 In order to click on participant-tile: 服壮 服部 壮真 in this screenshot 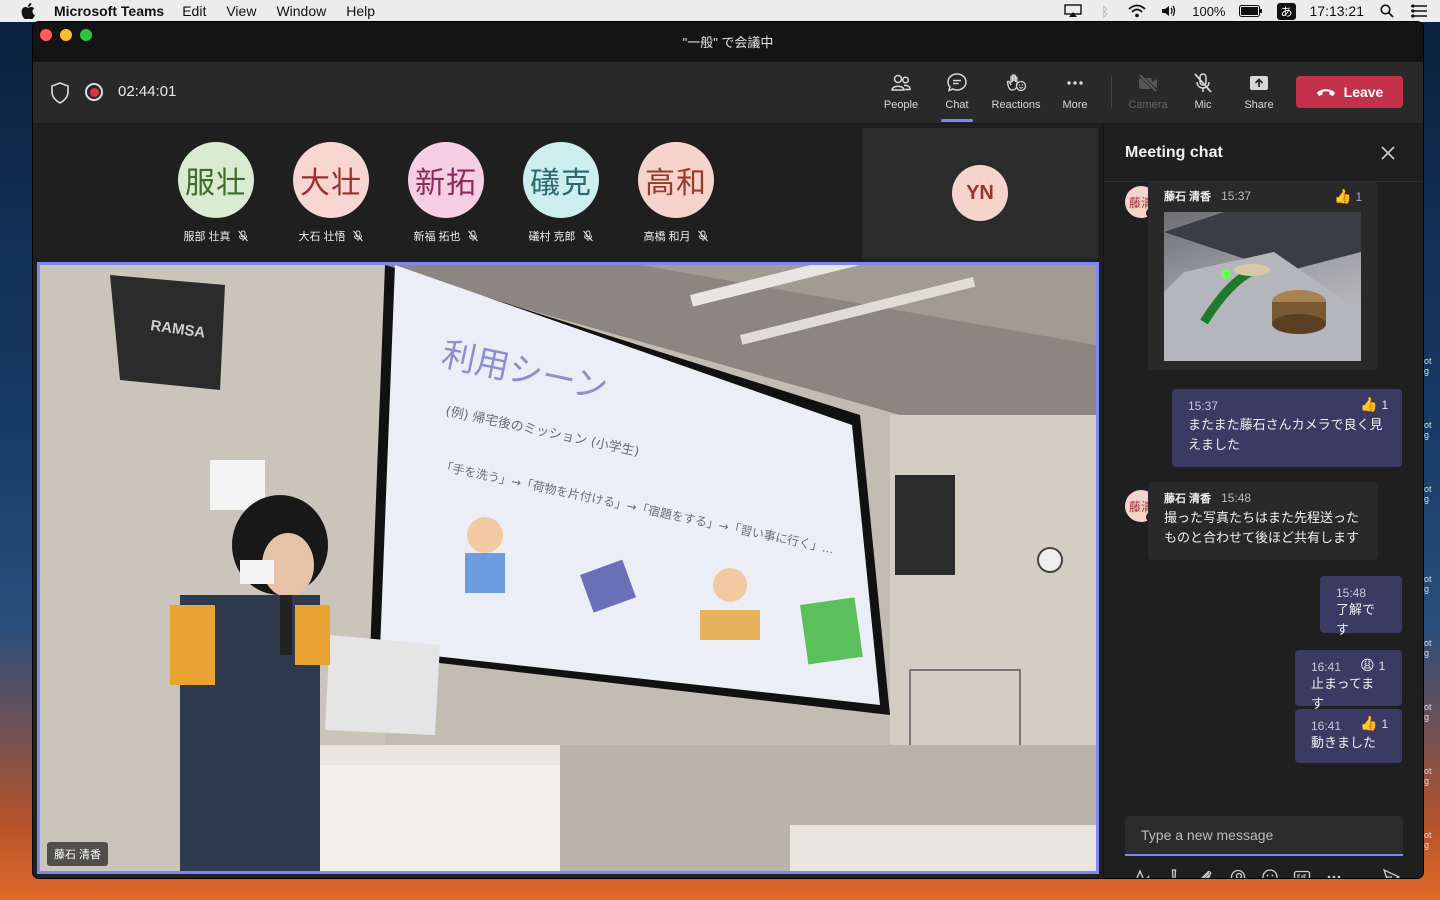, I will do `click(216, 193)`.